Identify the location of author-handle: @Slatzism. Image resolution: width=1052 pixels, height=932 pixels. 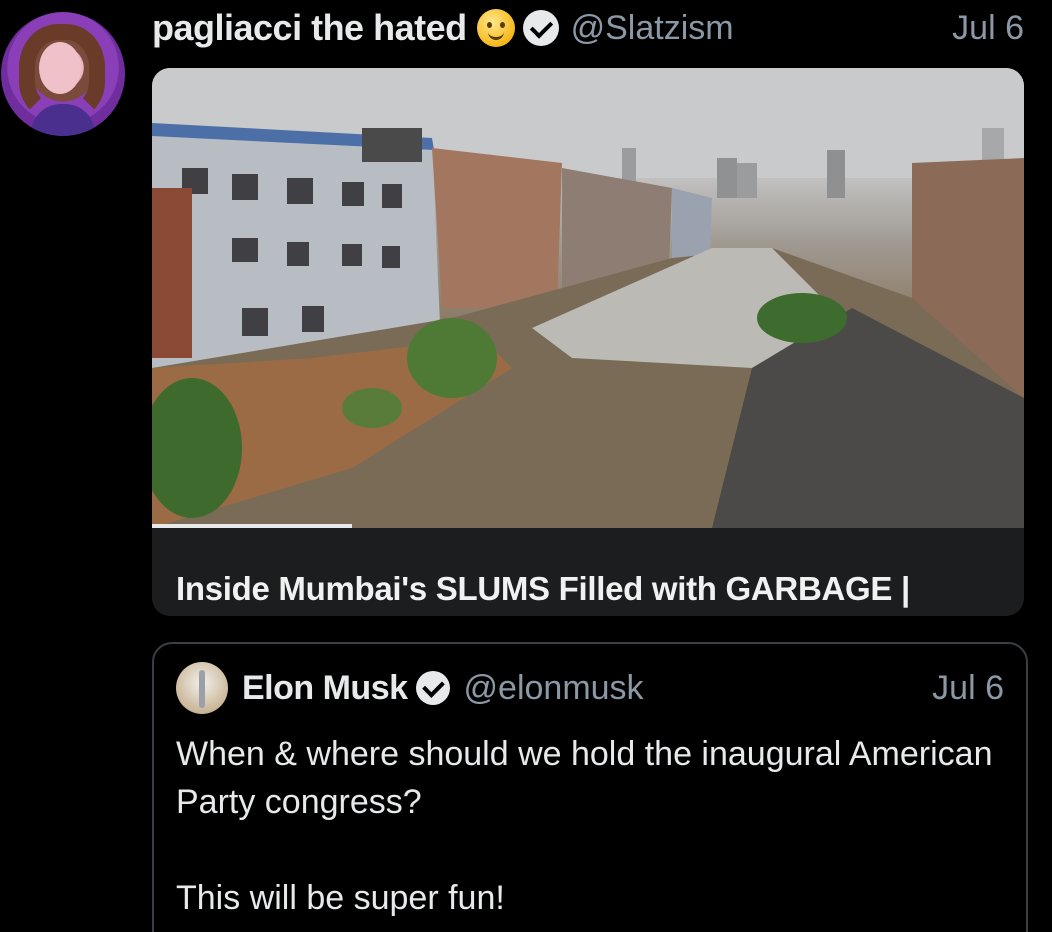
(652, 28).